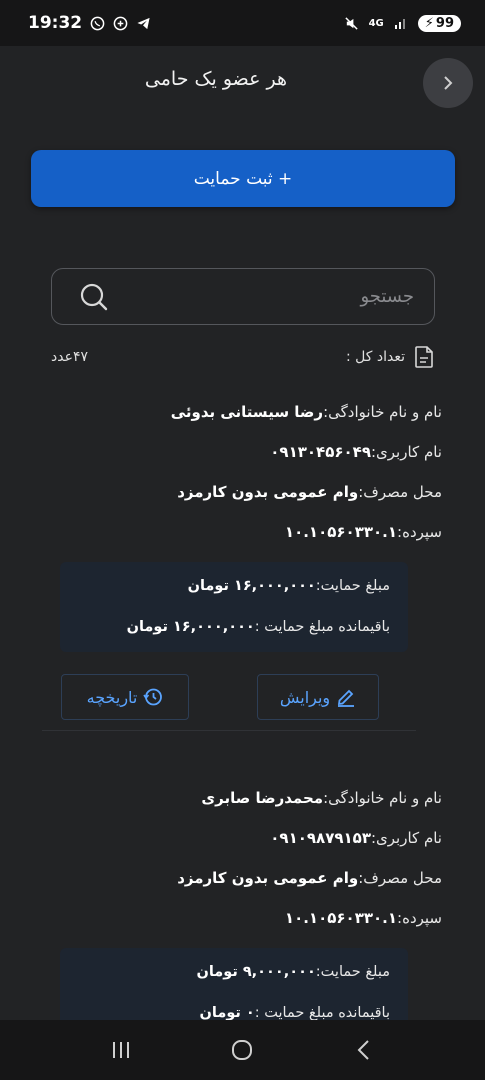 The image size is (485, 1080). I want to click on search-icon, so click(93, 297).